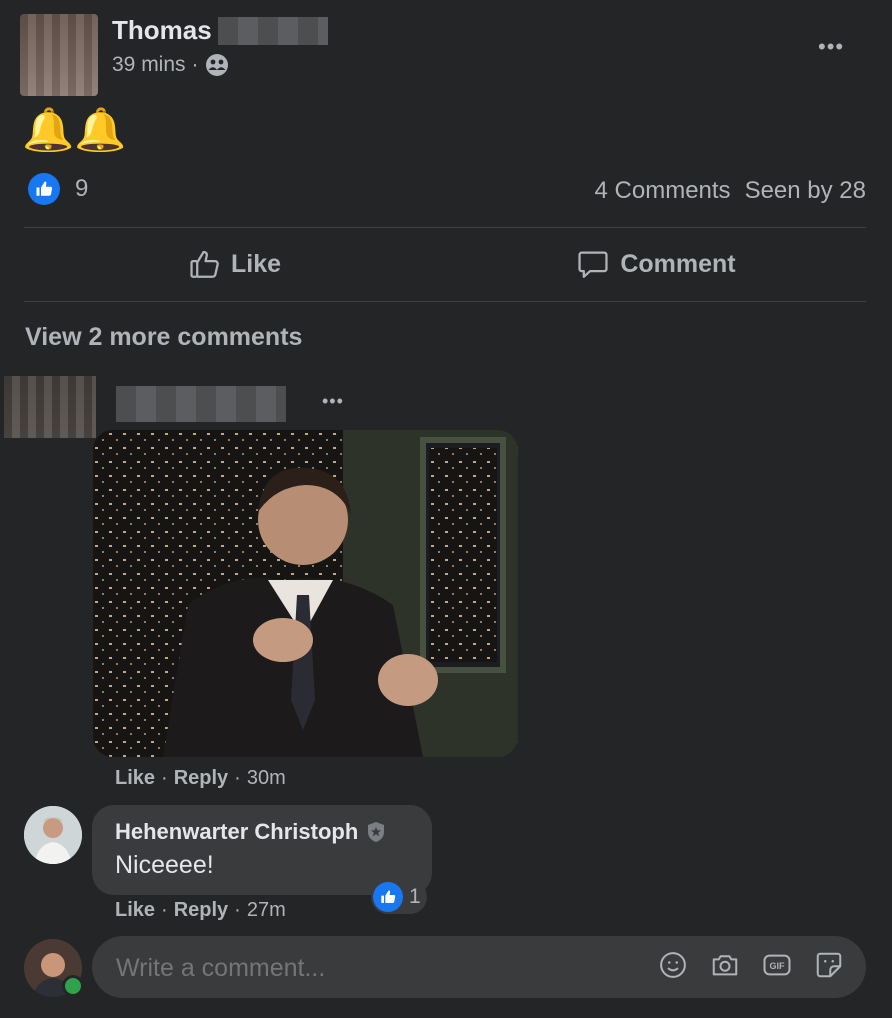 This screenshot has width=892, height=1018. I want to click on svg-text: GIF, so click(778, 966).